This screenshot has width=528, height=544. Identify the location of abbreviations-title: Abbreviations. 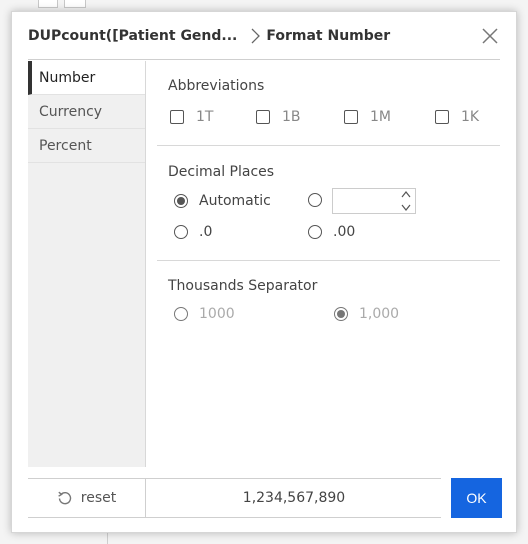
(216, 86).